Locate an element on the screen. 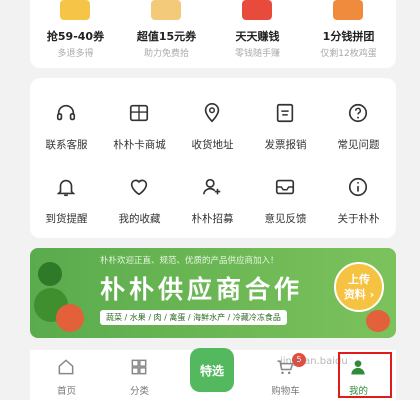  menu-card-store: 朴朴卡商城 is located at coordinates (139, 121).